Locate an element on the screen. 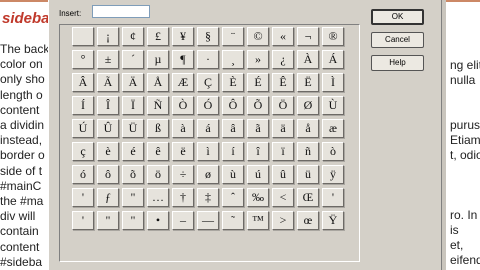  character-key: Å is located at coordinates (158, 82).